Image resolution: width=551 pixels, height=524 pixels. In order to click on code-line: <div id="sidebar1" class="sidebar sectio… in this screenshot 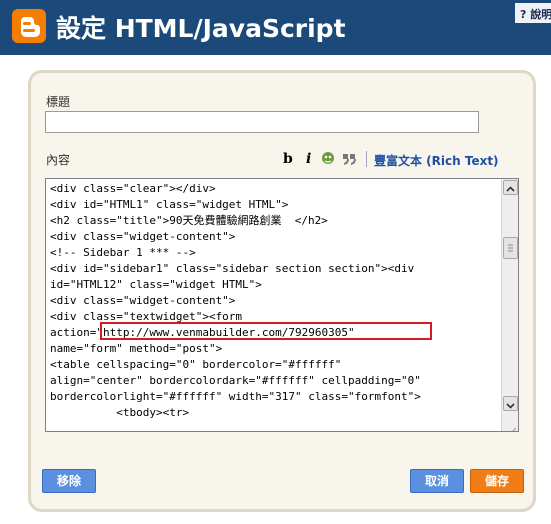, I will do `click(232, 268)`.